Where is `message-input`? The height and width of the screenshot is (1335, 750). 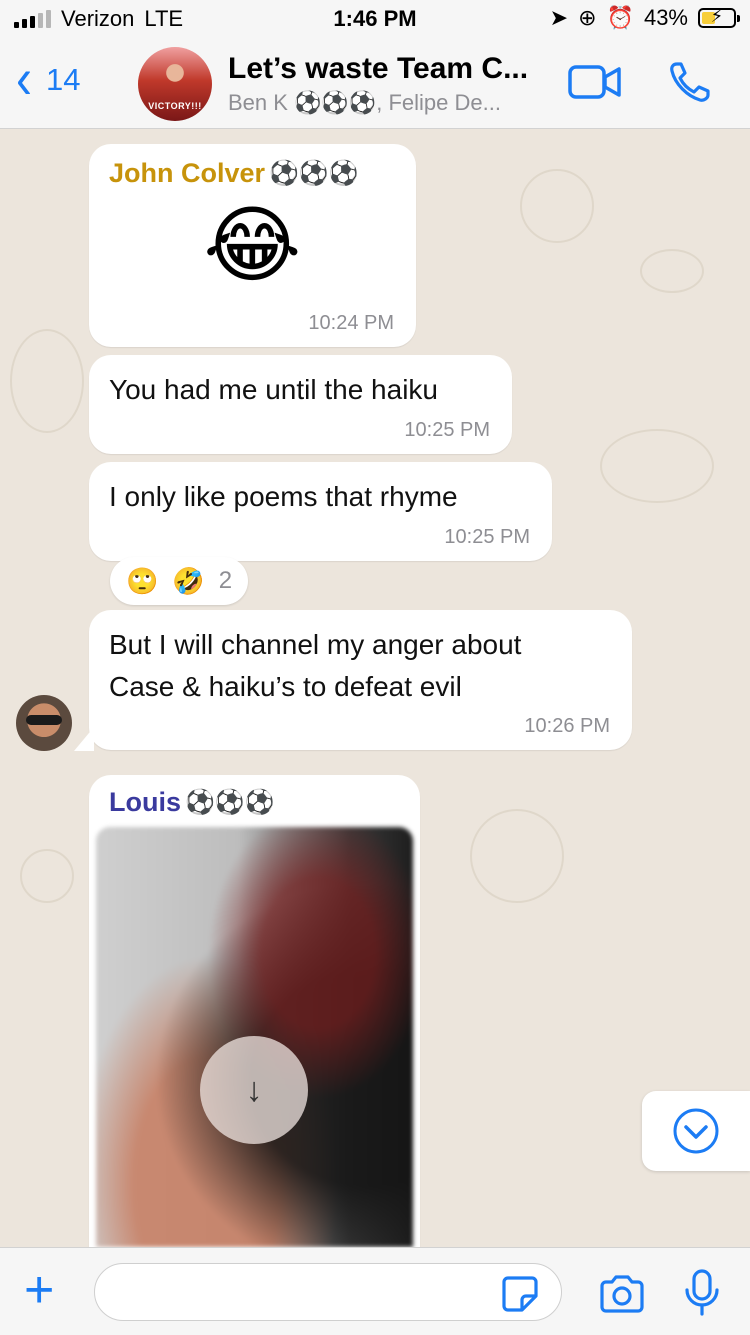
message-input is located at coordinates (328, 1292).